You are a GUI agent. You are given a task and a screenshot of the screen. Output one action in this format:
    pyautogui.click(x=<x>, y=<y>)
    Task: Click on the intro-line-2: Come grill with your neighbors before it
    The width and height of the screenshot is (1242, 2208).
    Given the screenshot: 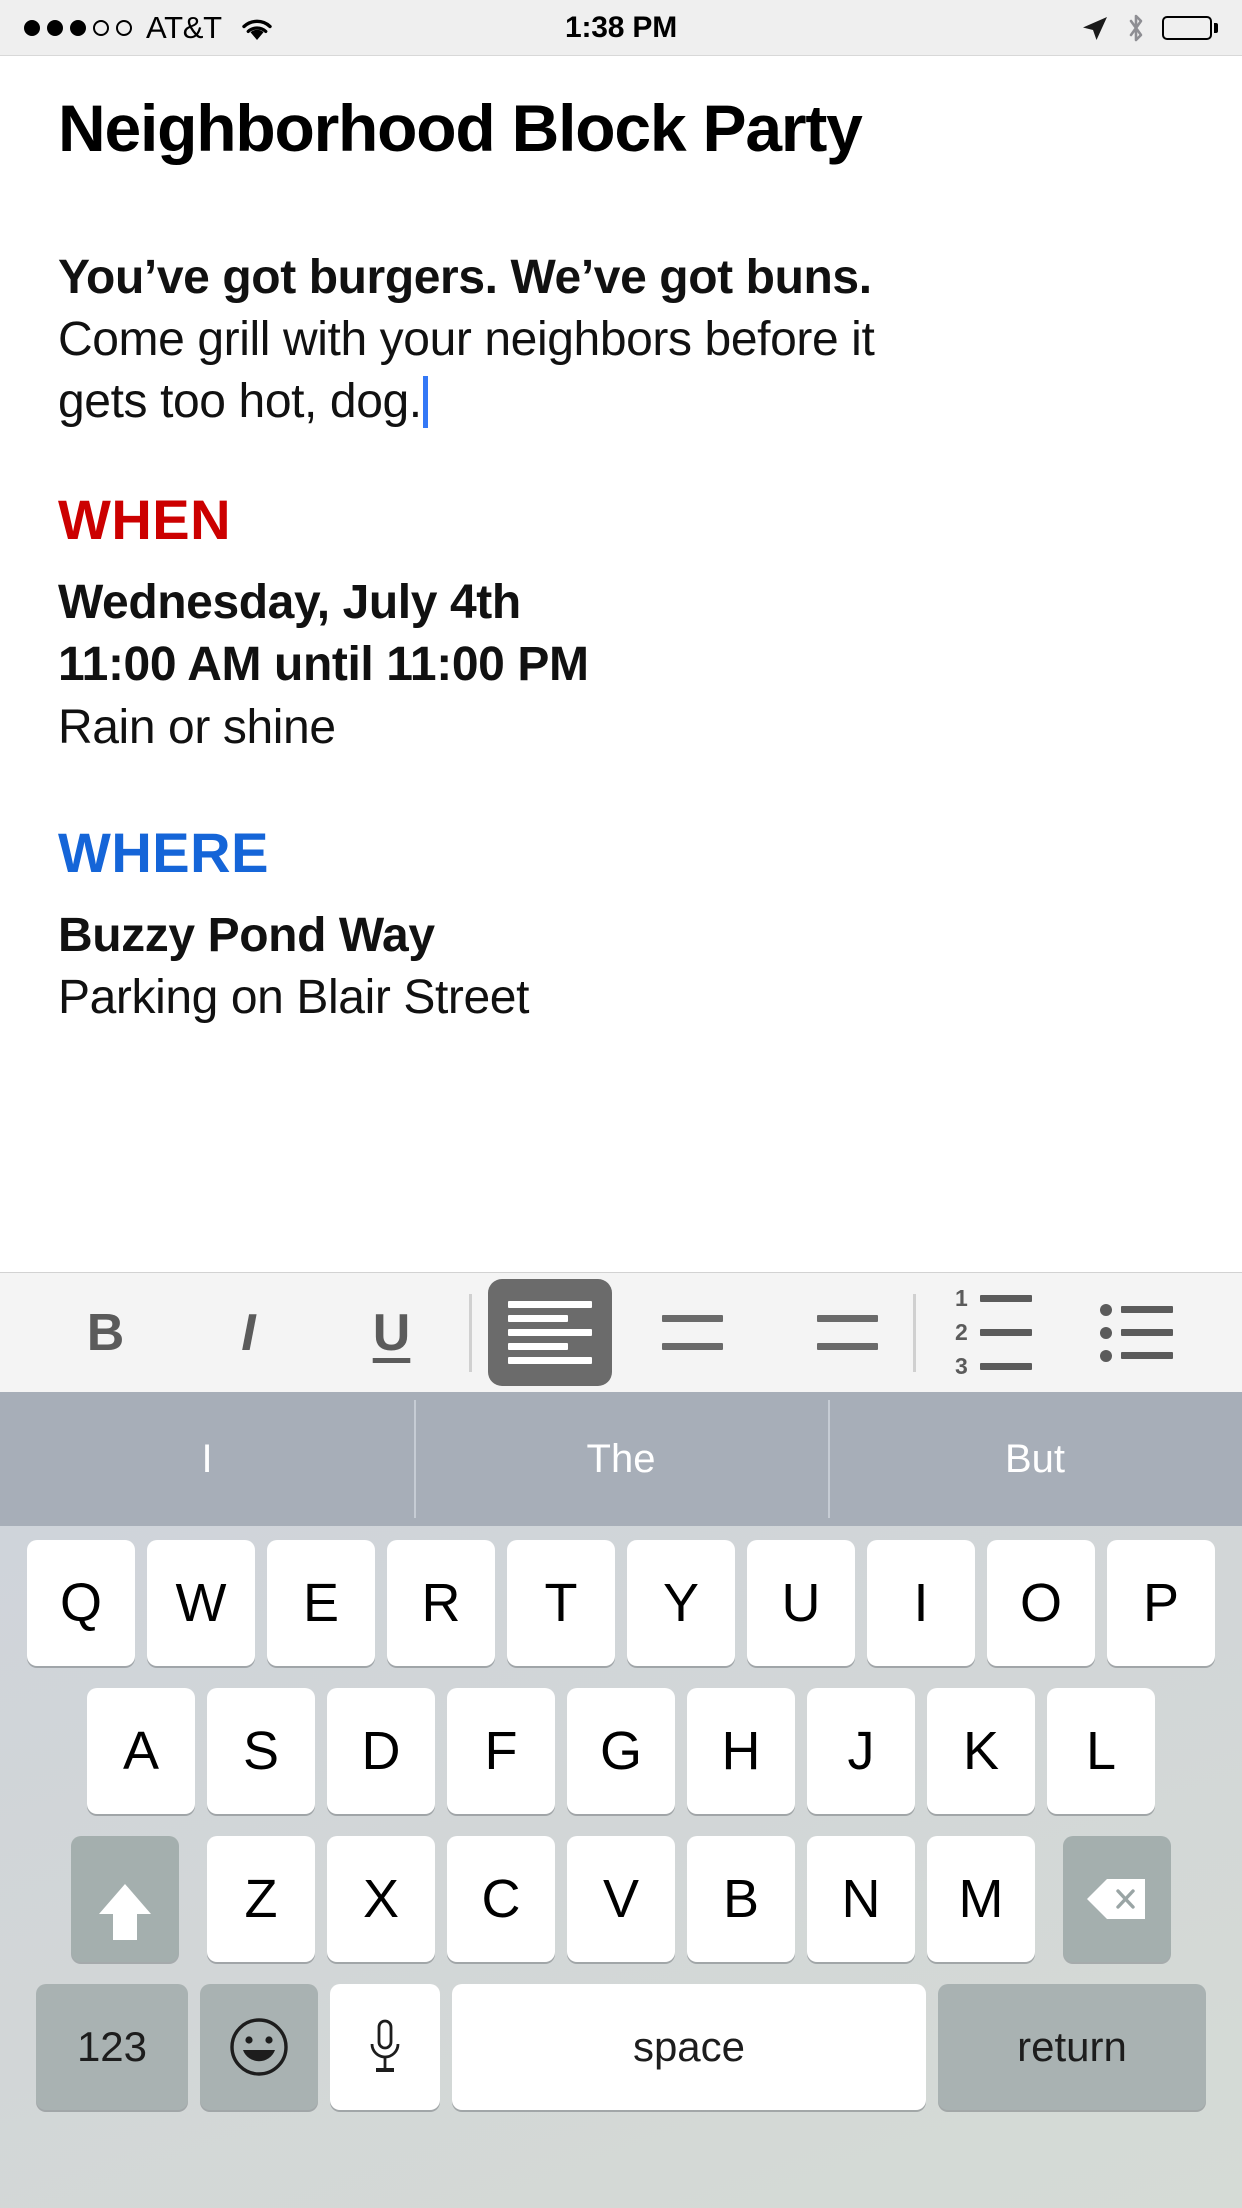 What is the action you would take?
    pyautogui.click(x=622, y=340)
    